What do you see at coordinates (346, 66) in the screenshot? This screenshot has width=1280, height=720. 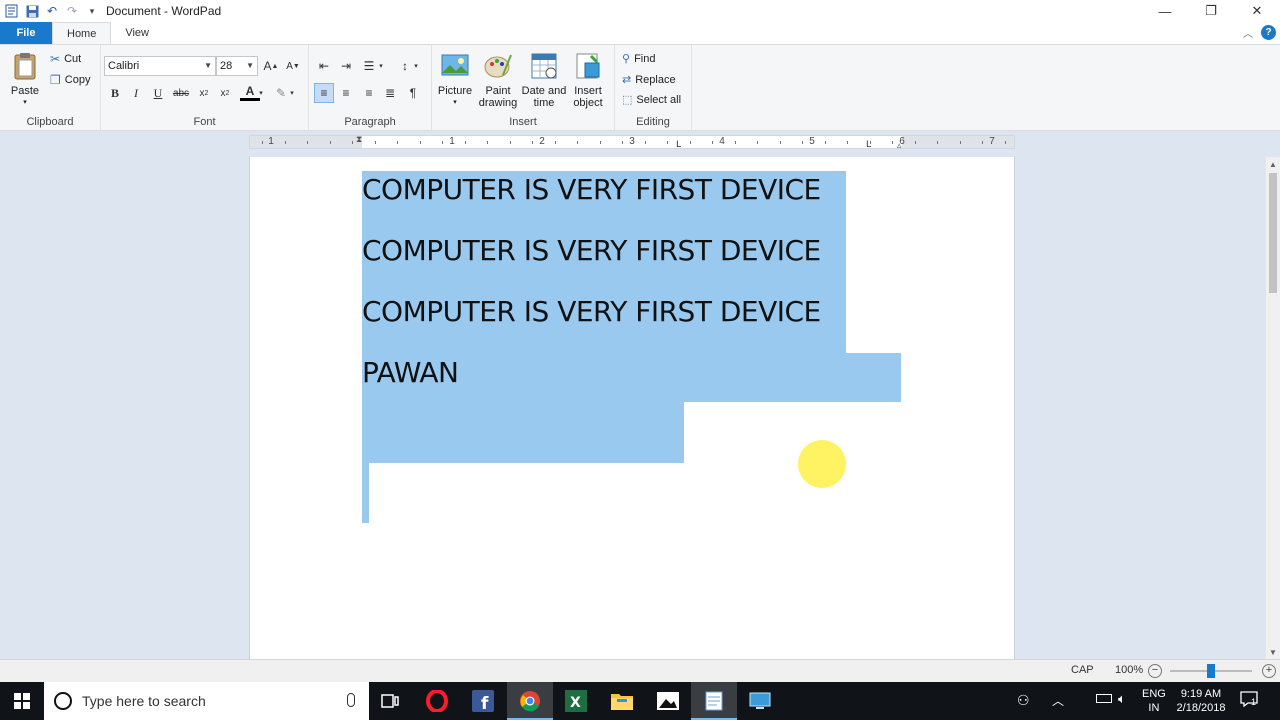 I see `increase-indent-icon: ⇥` at bounding box center [346, 66].